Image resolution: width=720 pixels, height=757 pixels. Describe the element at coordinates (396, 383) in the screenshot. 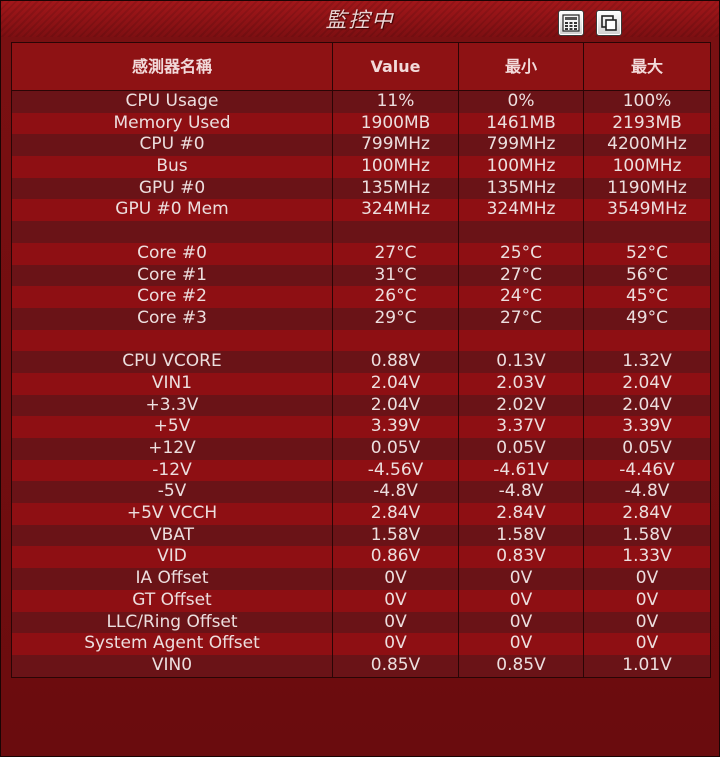

I see `value-cell: 2.04V` at that location.